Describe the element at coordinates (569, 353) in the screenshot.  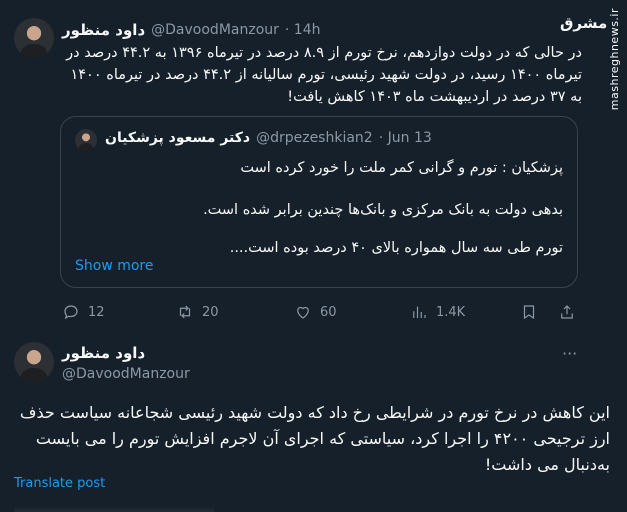
I see `more-options-button: ···` at that location.